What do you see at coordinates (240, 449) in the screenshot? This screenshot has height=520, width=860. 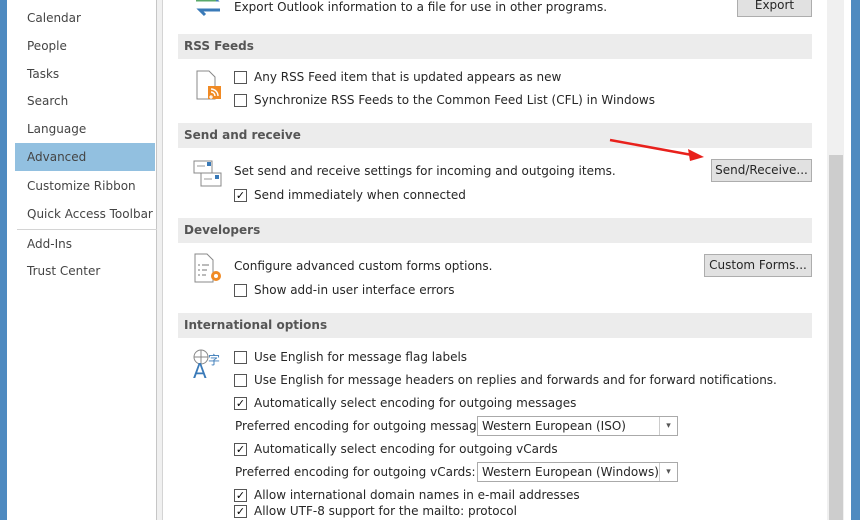 I see `auto-encoding-vcards-checkbox: ✓` at bounding box center [240, 449].